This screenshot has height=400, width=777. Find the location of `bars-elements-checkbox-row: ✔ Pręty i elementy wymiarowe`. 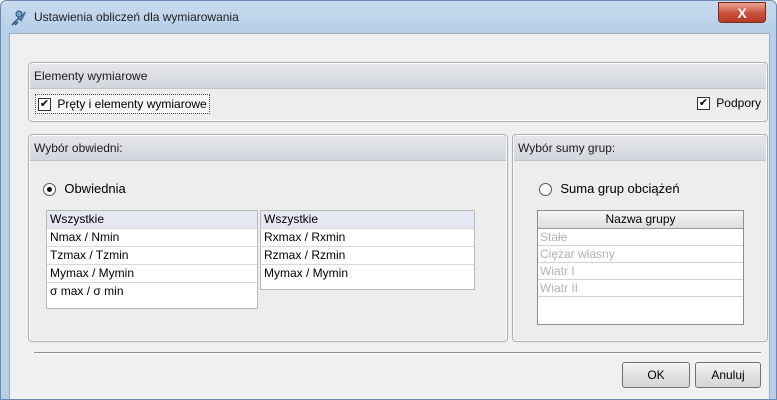

bars-elements-checkbox-row: ✔ Pręty i elementy wymiarowe is located at coordinates (122, 104).